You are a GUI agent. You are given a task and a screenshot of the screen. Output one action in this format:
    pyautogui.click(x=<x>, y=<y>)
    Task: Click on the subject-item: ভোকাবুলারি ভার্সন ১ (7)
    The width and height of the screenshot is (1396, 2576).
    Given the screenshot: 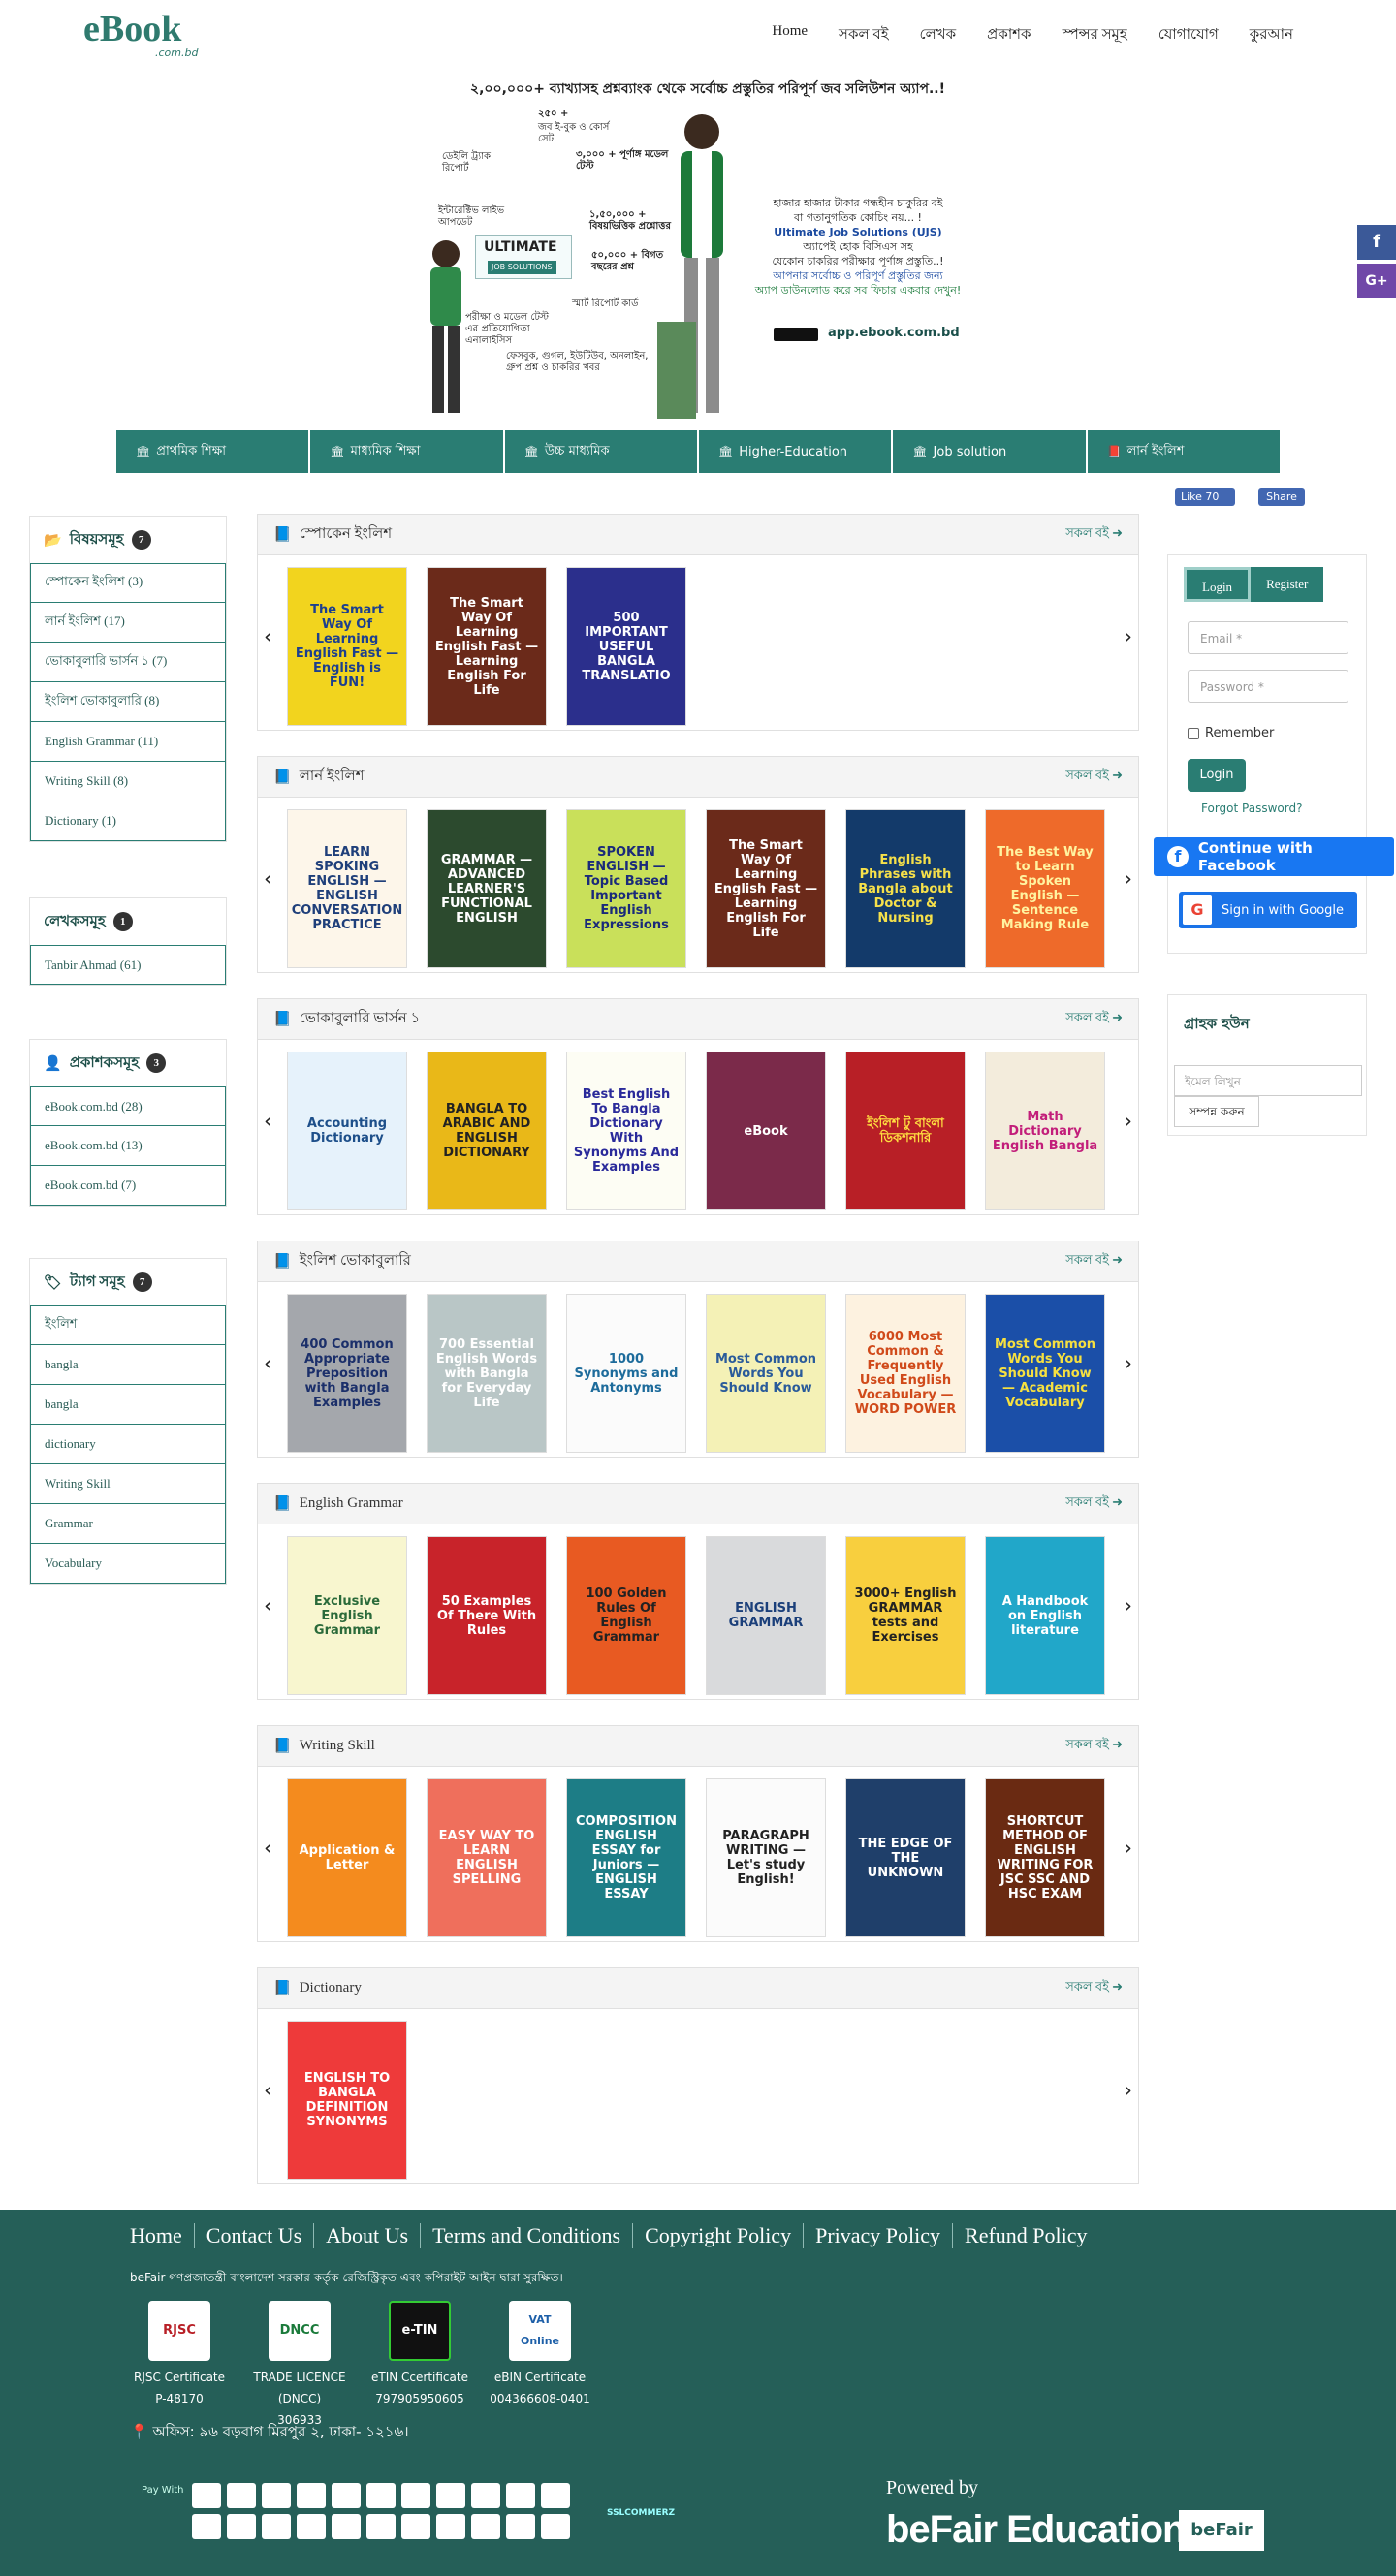 What is the action you would take?
    pyautogui.click(x=128, y=662)
    